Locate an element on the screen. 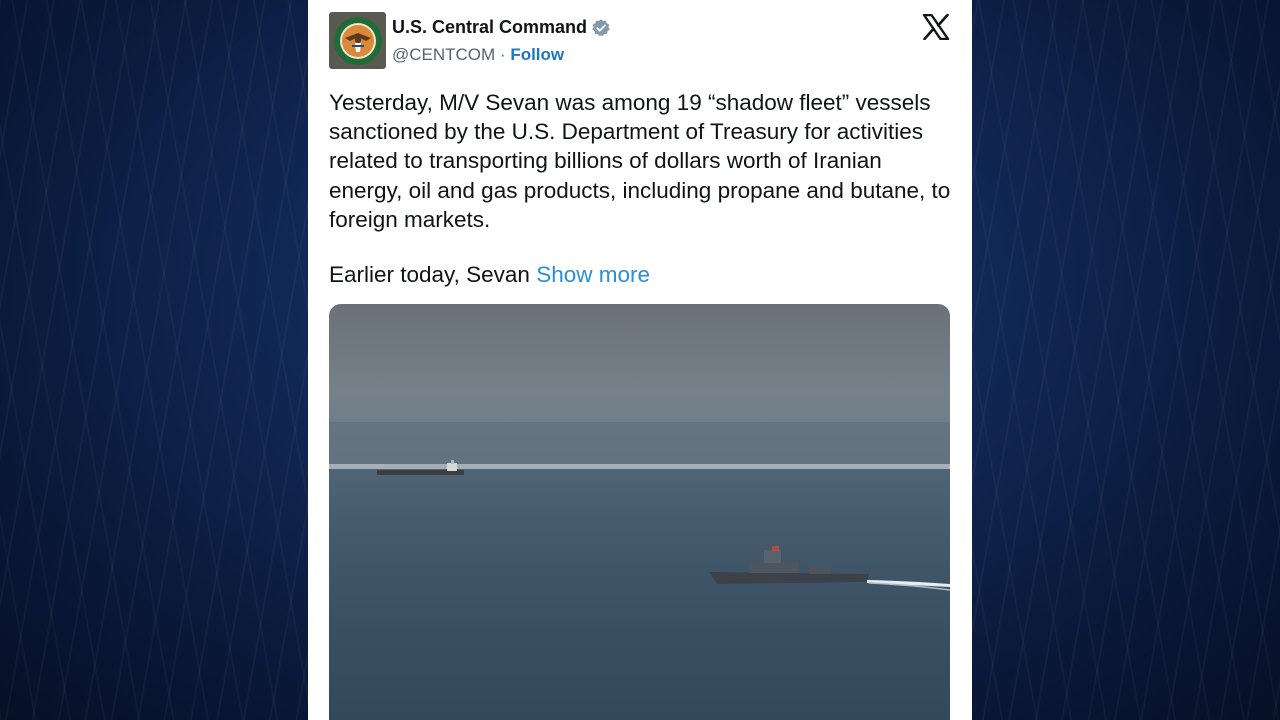 This screenshot has height=720, width=1280. author-name: U.S. Central Command is located at coordinates (501, 27).